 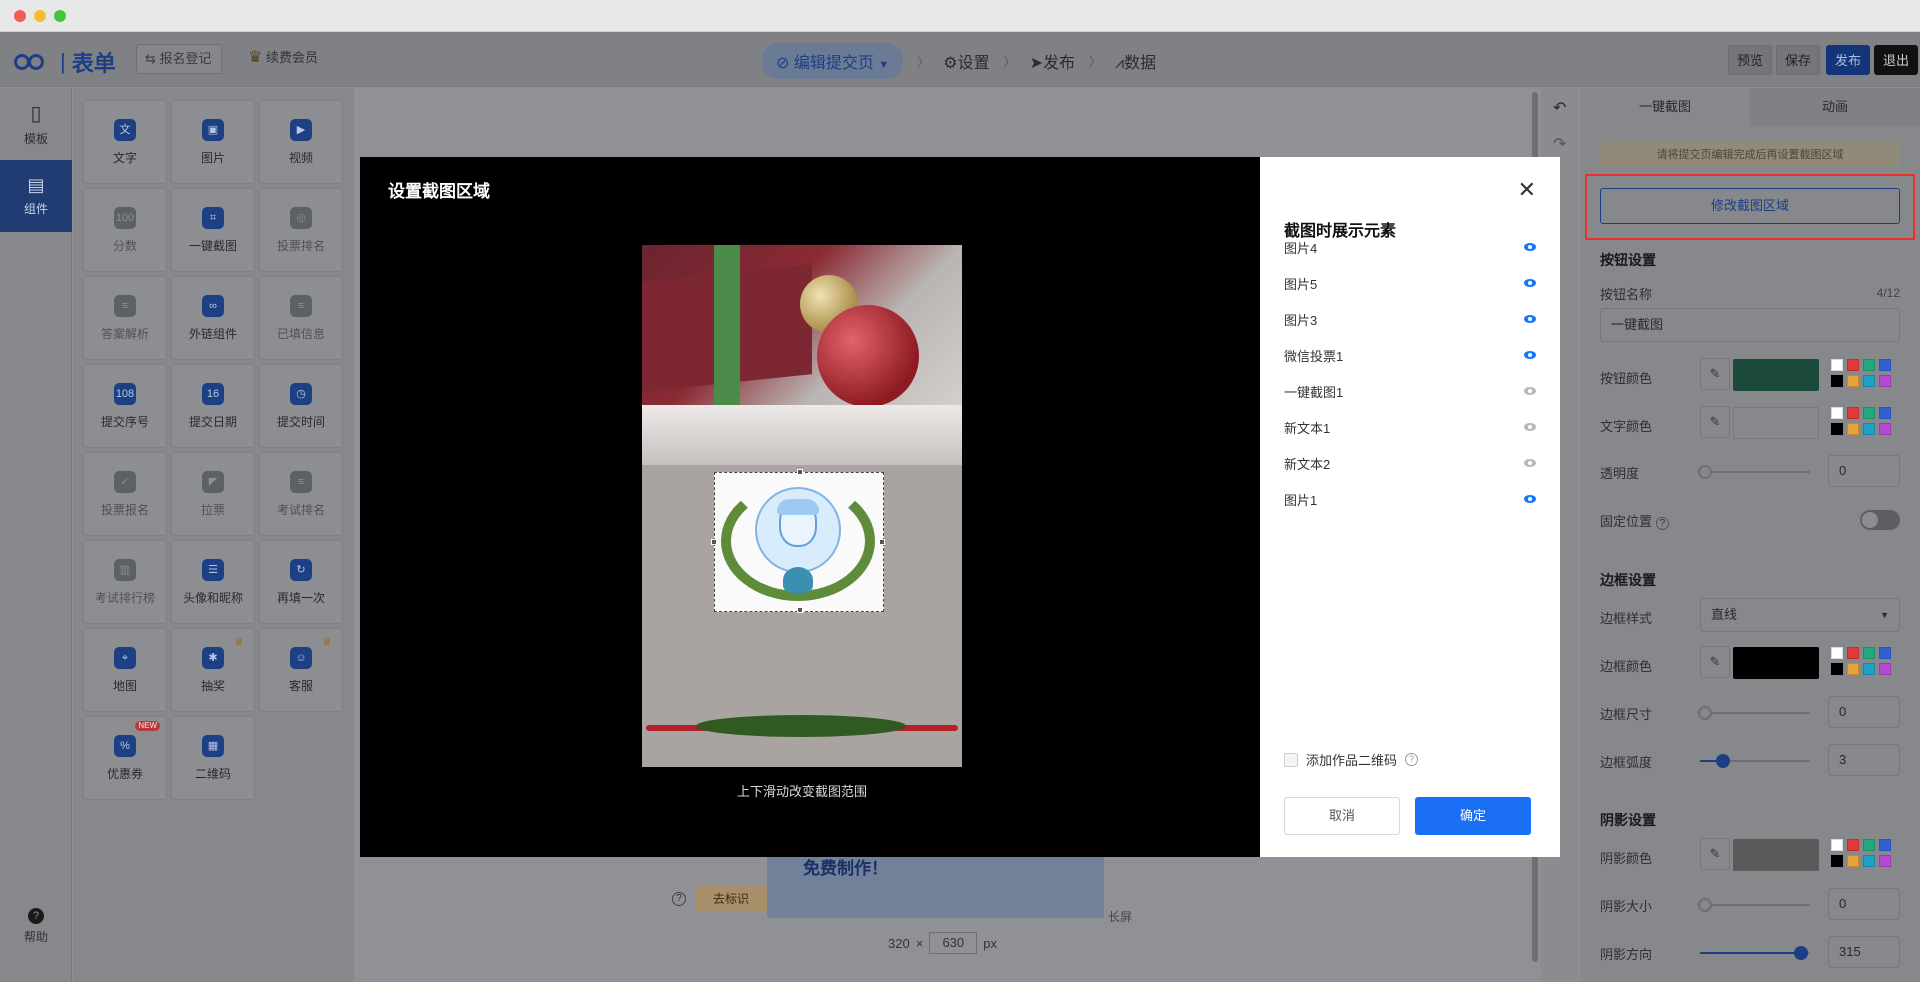 I want to click on component-7: ∞ 外链组件, so click(x=213, y=318).